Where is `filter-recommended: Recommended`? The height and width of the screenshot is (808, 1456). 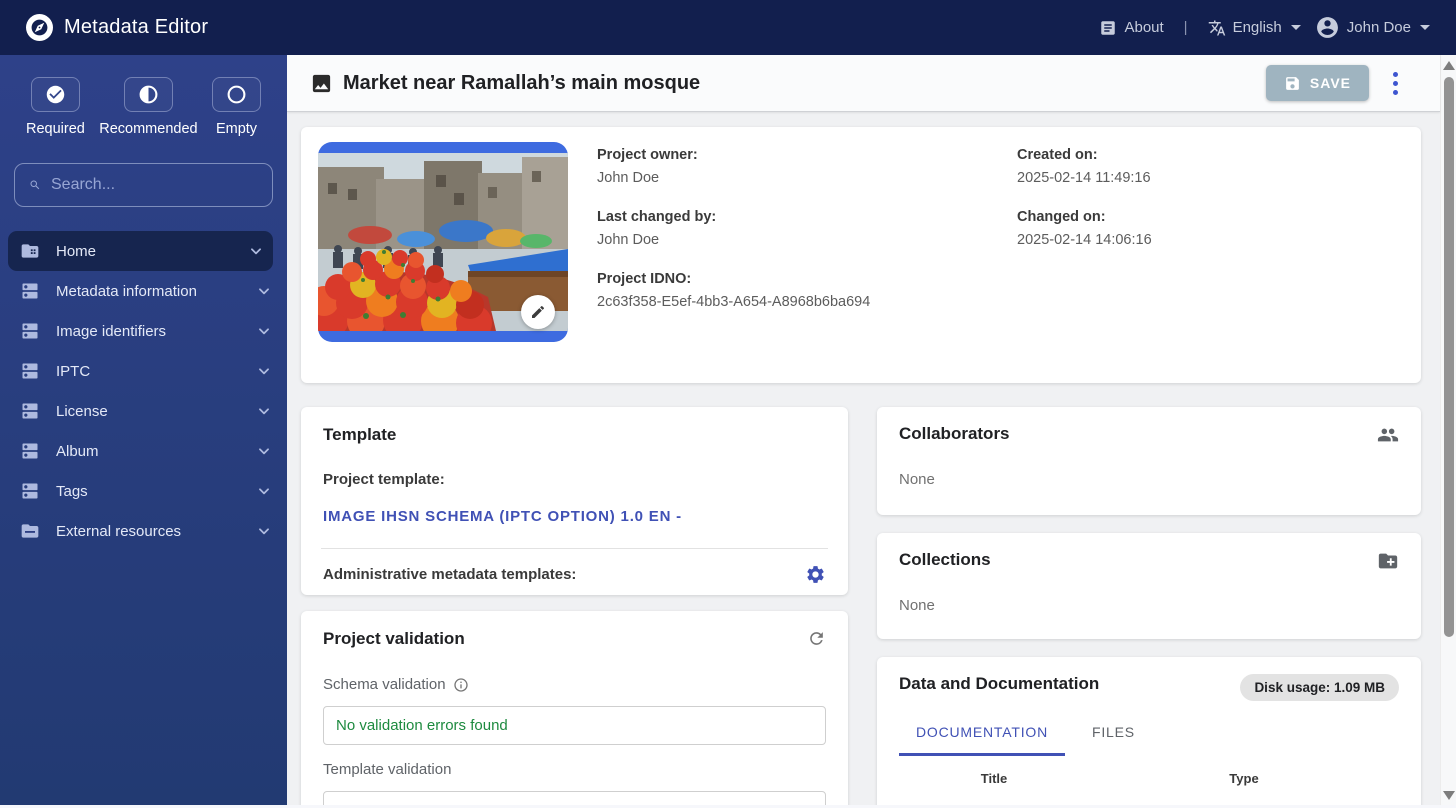
filter-recommended: Recommended is located at coordinates (148, 107).